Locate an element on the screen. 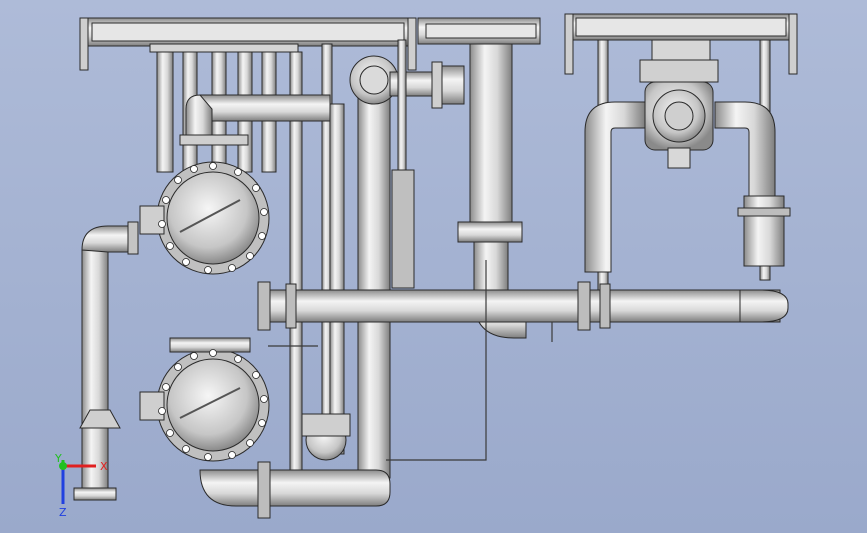  pump-casing is located at coordinates (687, 166).